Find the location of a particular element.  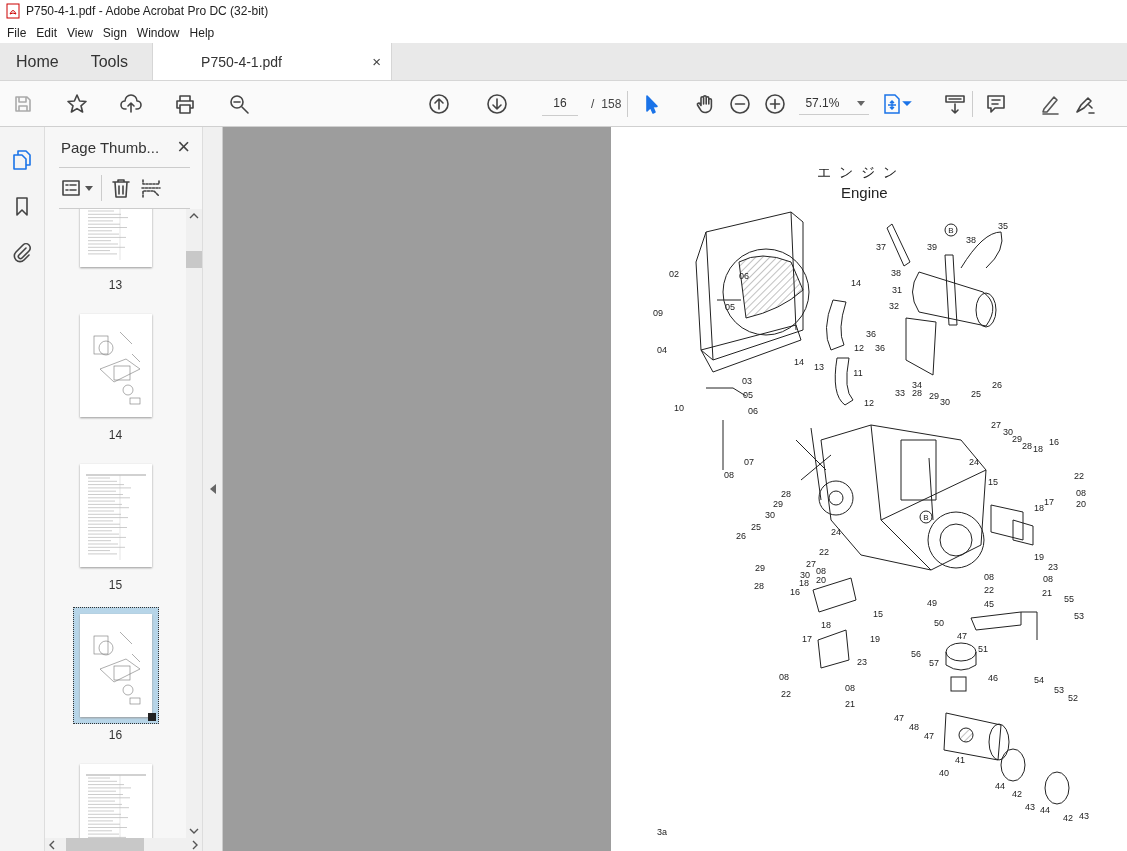

page-title: Engine is located at coordinates (864, 192).